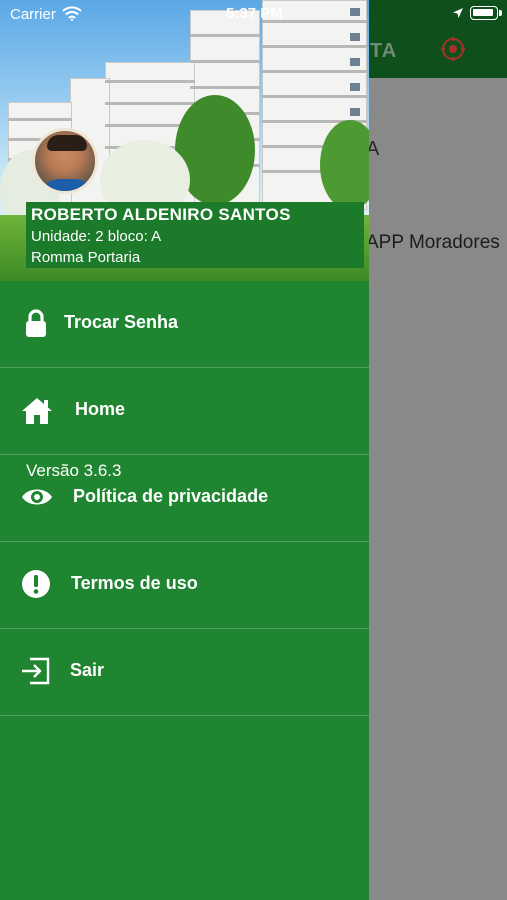  I want to click on user-name: ROBERTO ALDENIRO SANTOS, so click(161, 214).